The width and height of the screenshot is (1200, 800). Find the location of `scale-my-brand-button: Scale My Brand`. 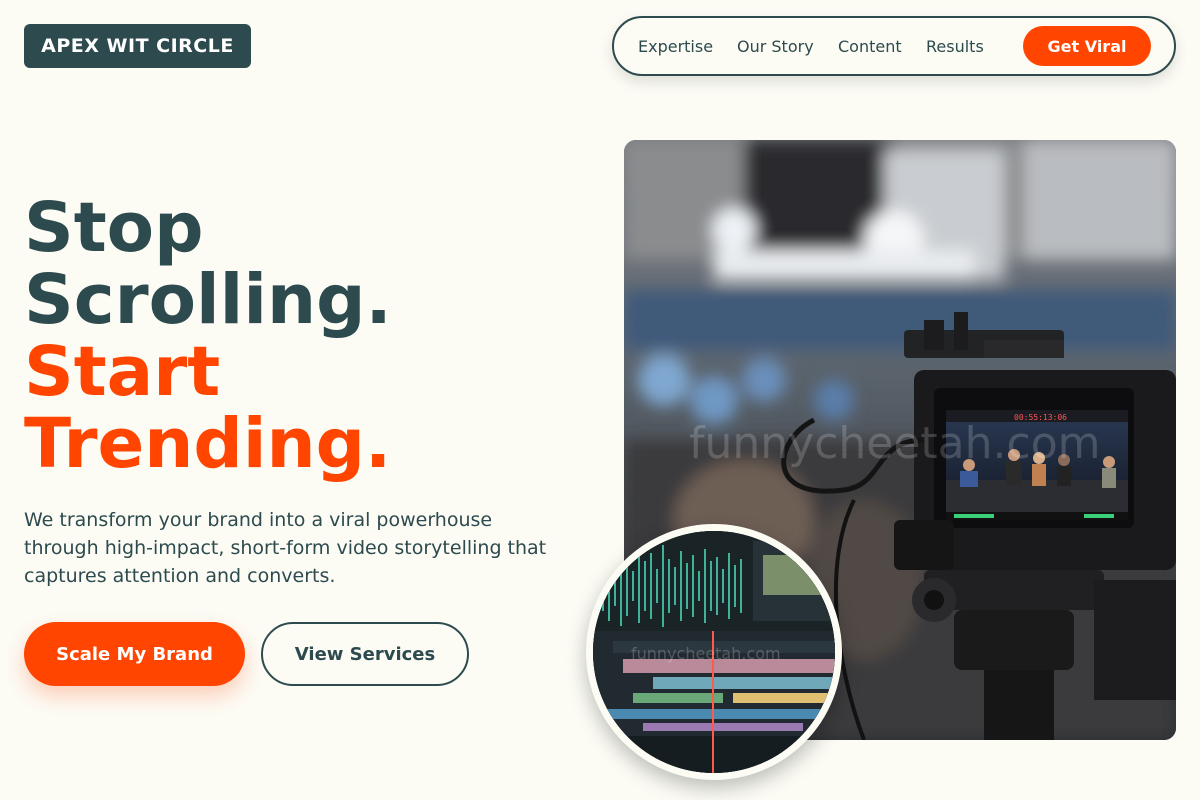

scale-my-brand-button: Scale My Brand is located at coordinates (134, 654).